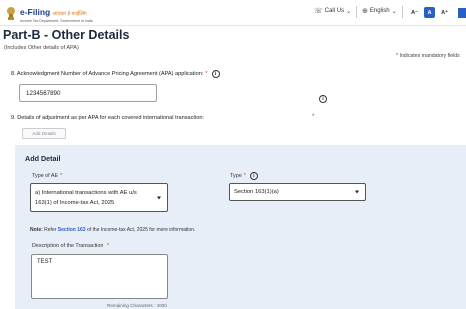 The width and height of the screenshot is (466, 309). I want to click on page-subtitle: (Includes Other details of APA), so click(41, 48).